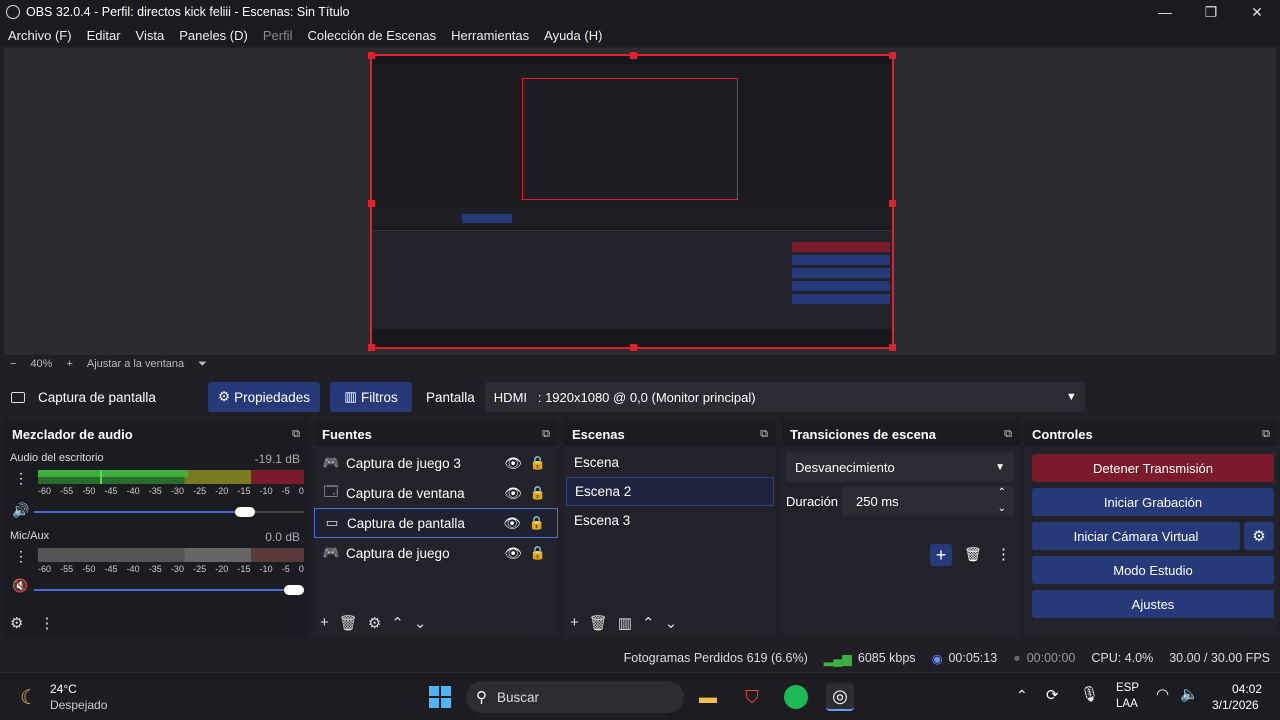  Describe the element at coordinates (18, 397) in the screenshot. I see `monitor-icon` at that location.